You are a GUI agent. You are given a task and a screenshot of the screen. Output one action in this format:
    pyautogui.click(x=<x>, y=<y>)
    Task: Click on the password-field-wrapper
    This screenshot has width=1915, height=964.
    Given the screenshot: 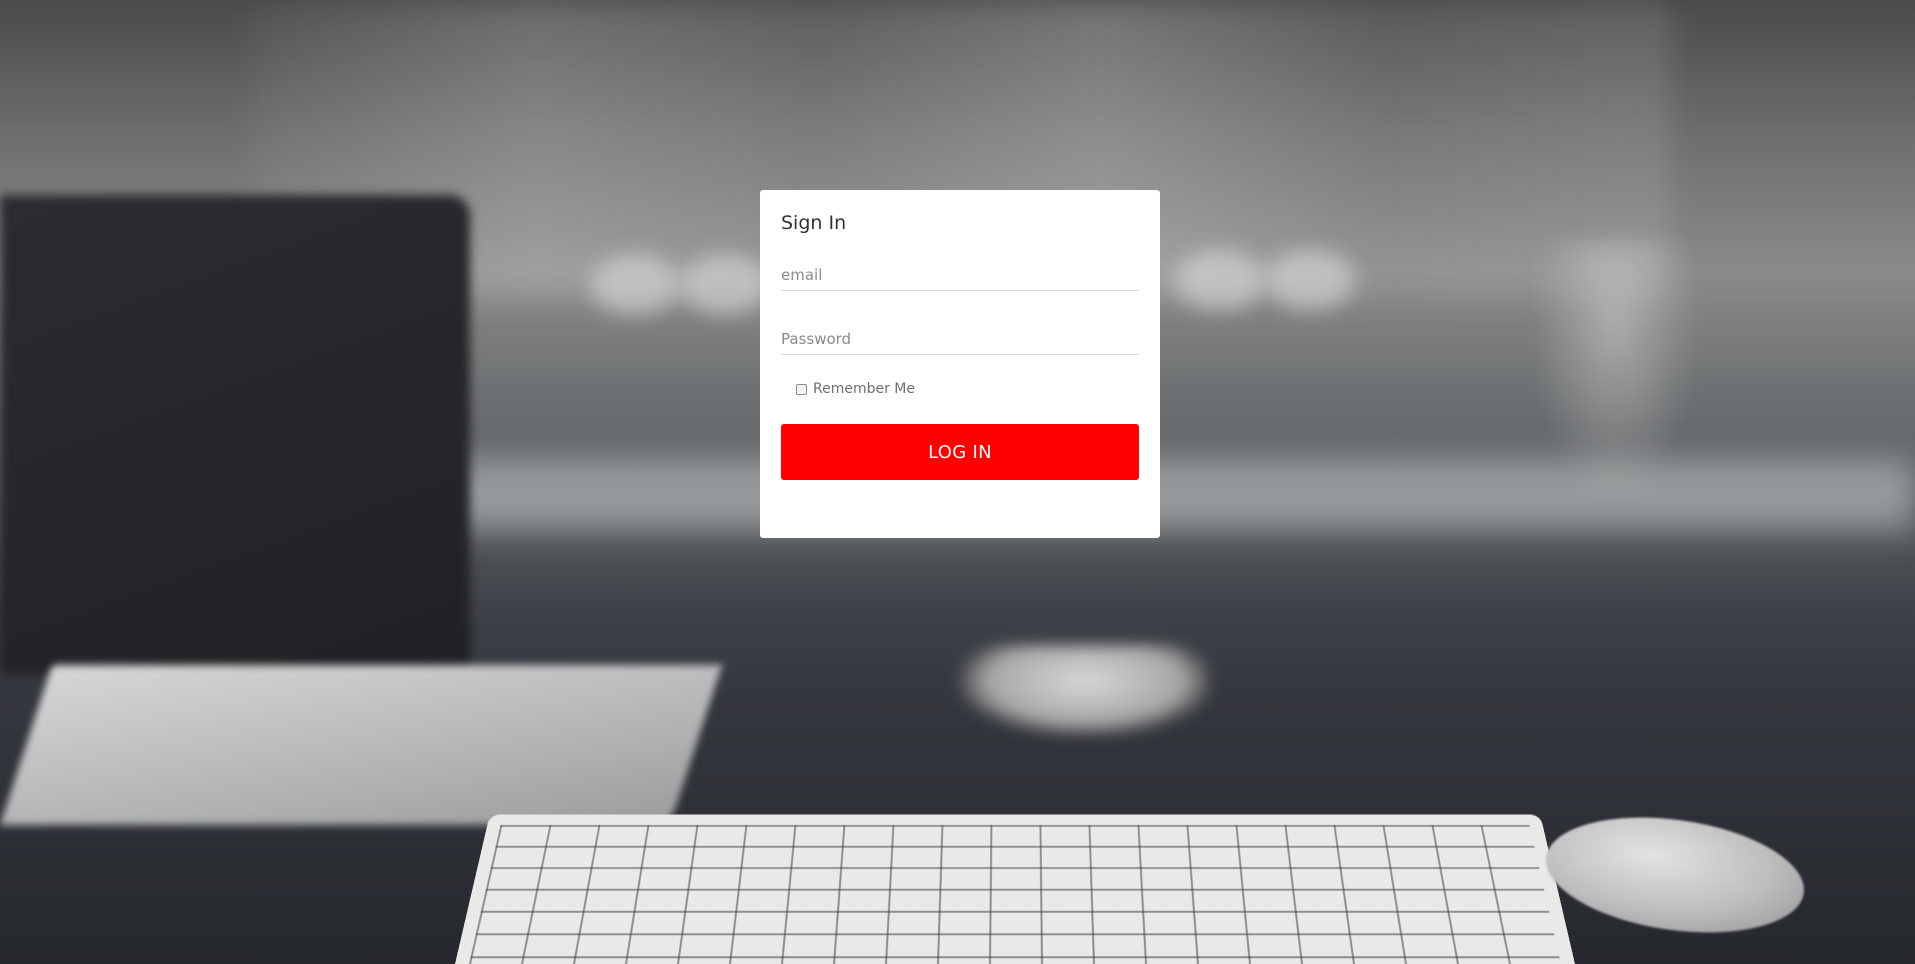 What is the action you would take?
    pyautogui.click(x=960, y=335)
    